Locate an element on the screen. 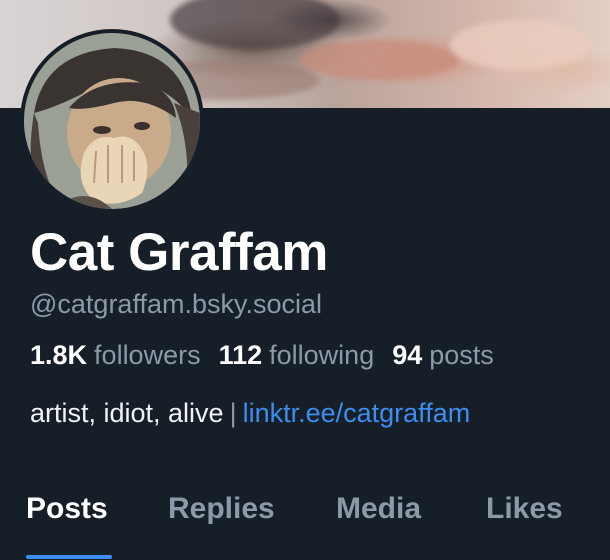  following-count: 112 is located at coordinates (240, 355).